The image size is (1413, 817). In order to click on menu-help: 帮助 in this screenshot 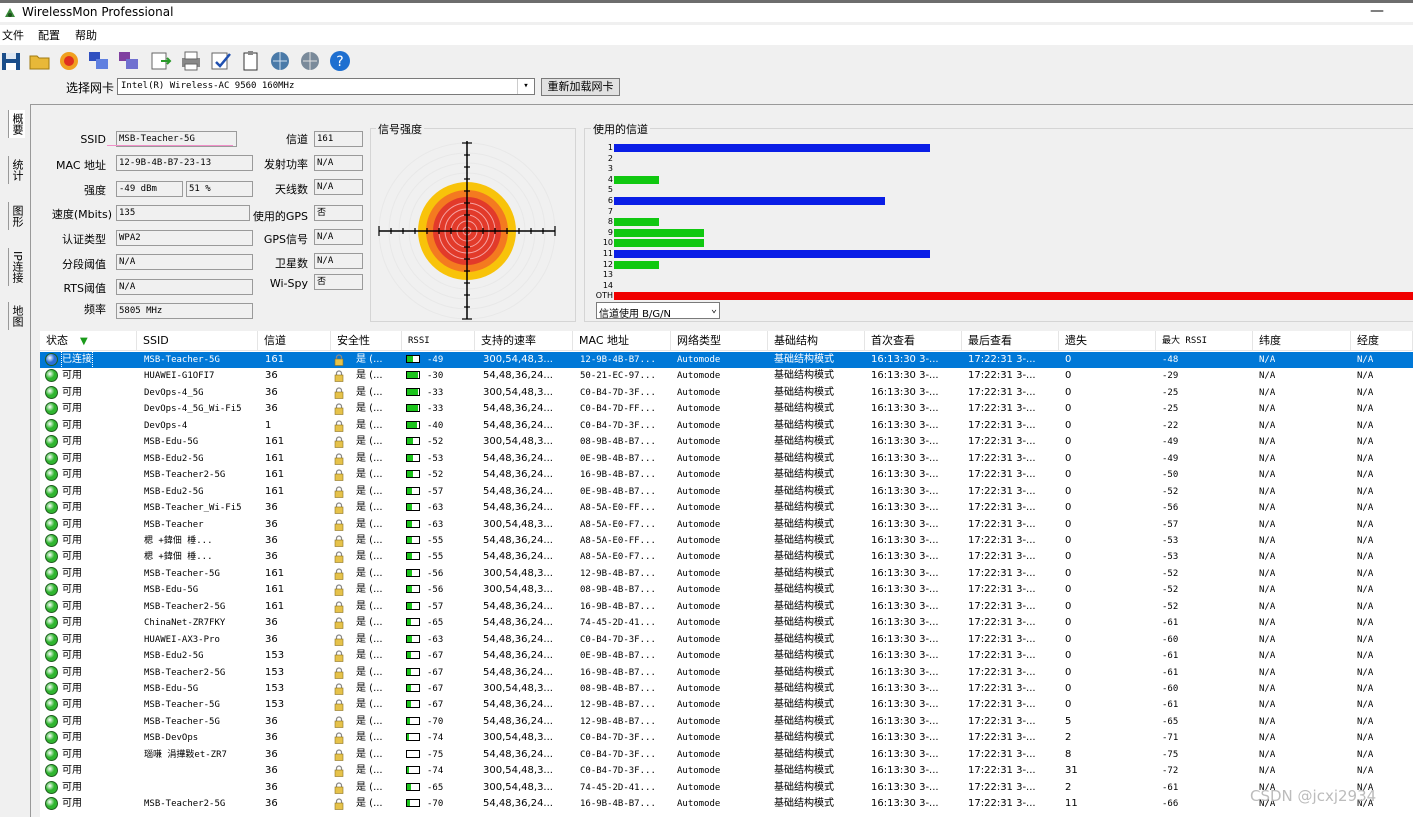, I will do `click(86, 35)`.